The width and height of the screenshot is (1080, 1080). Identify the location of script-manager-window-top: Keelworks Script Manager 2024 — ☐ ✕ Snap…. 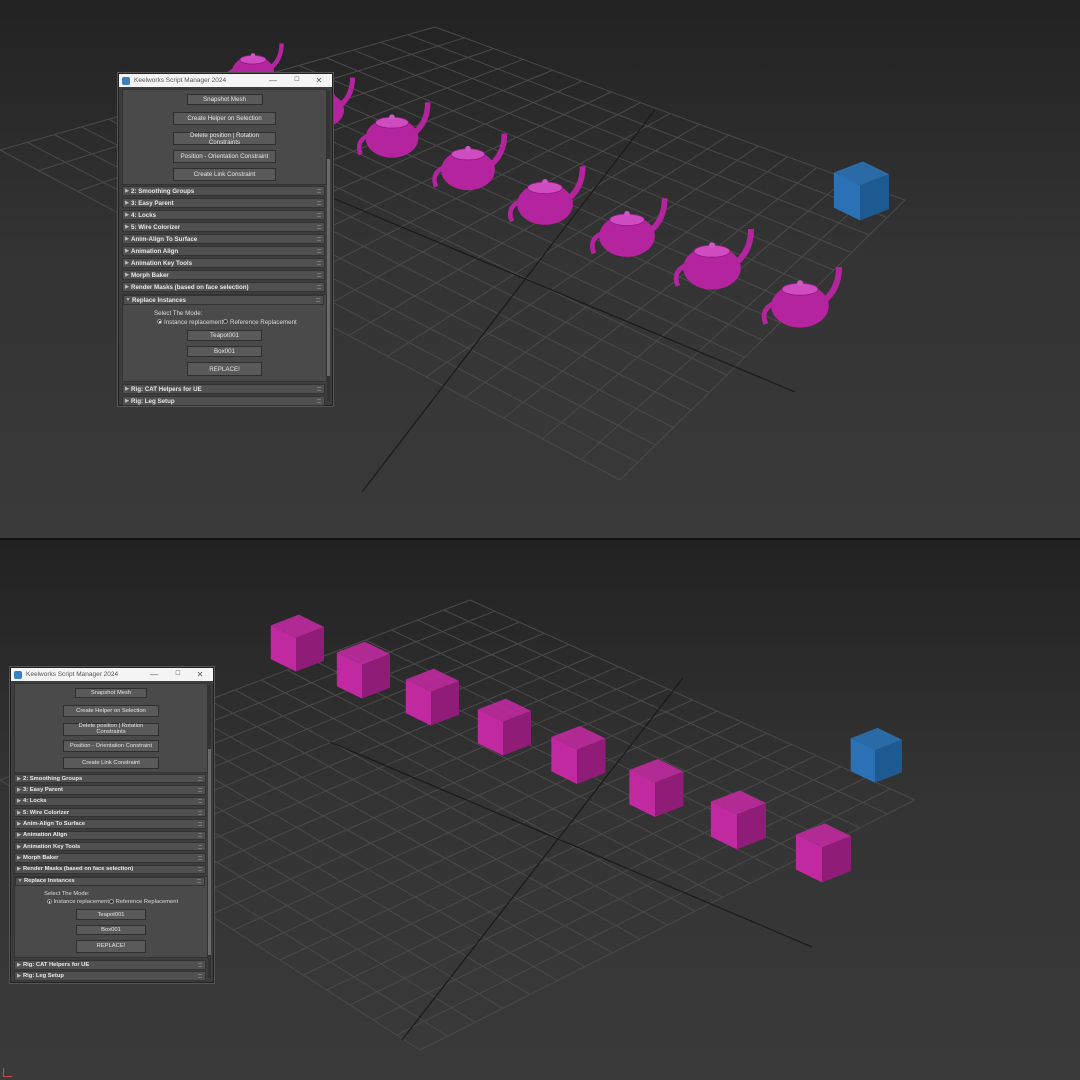
(225, 239).